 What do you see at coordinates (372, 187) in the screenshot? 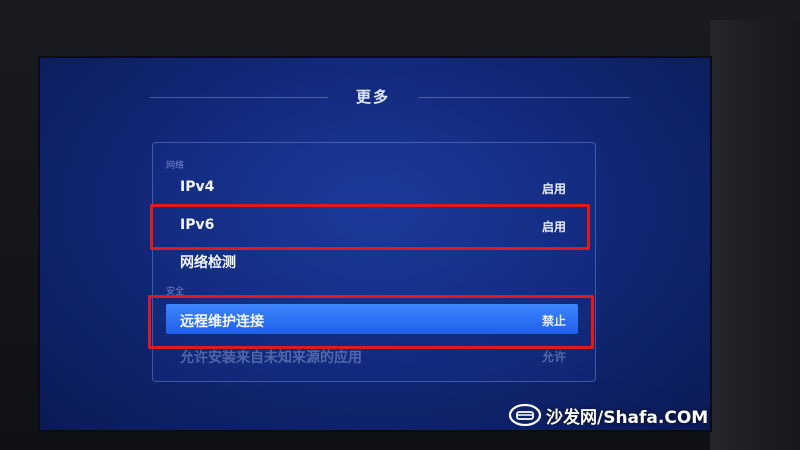
I see `setting-row-ipv4: IPv4 启用` at bounding box center [372, 187].